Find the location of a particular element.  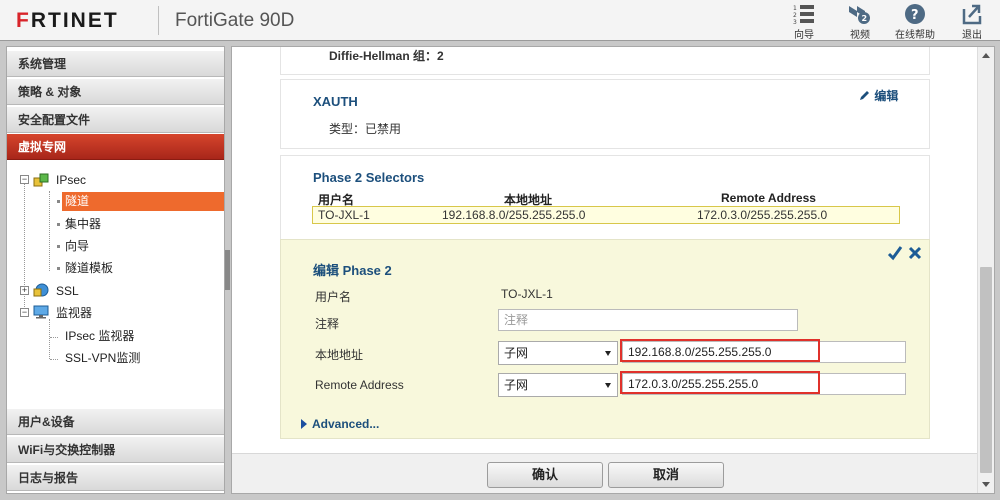

edit-phase2-title: 编辑 Phase 2 is located at coordinates (352, 270).